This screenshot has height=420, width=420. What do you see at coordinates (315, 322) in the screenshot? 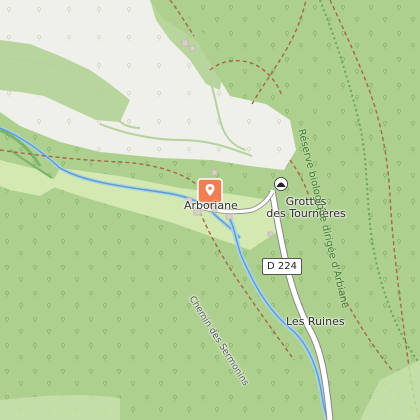
I see `ruins-label: Les Ruines` at bounding box center [315, 322].